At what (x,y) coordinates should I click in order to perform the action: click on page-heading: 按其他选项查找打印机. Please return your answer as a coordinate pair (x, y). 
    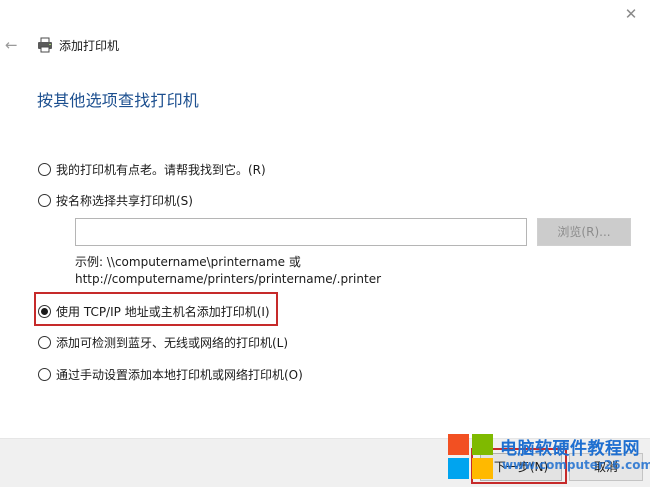
    Looking at the image, I should click on (118, 100).